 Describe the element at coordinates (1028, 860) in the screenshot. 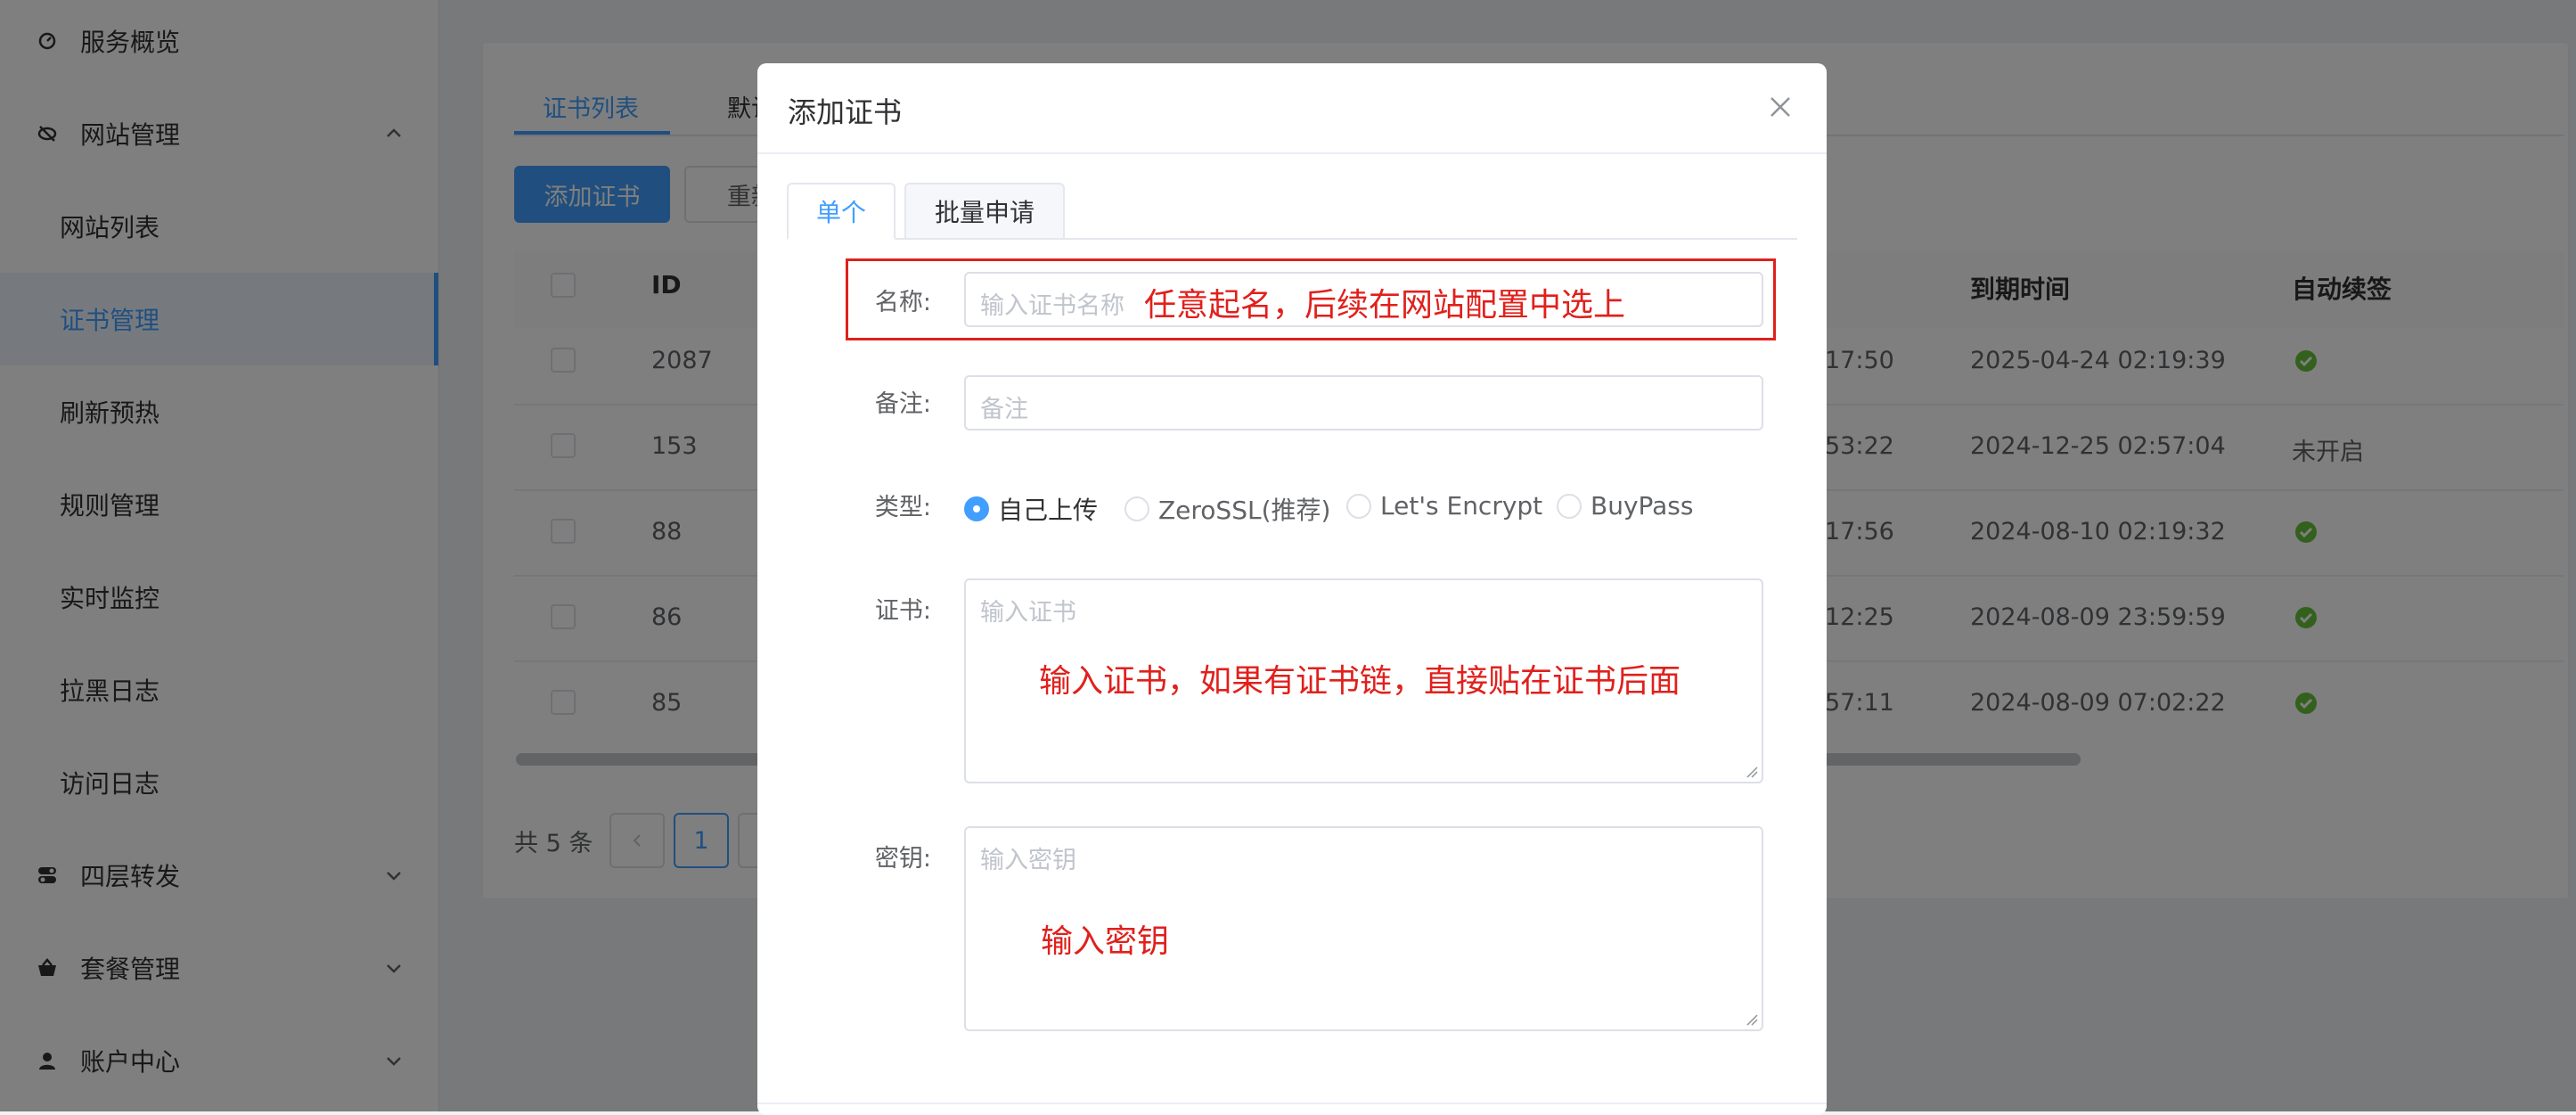

I see `key-placeholder: 输入密钥` at that location.